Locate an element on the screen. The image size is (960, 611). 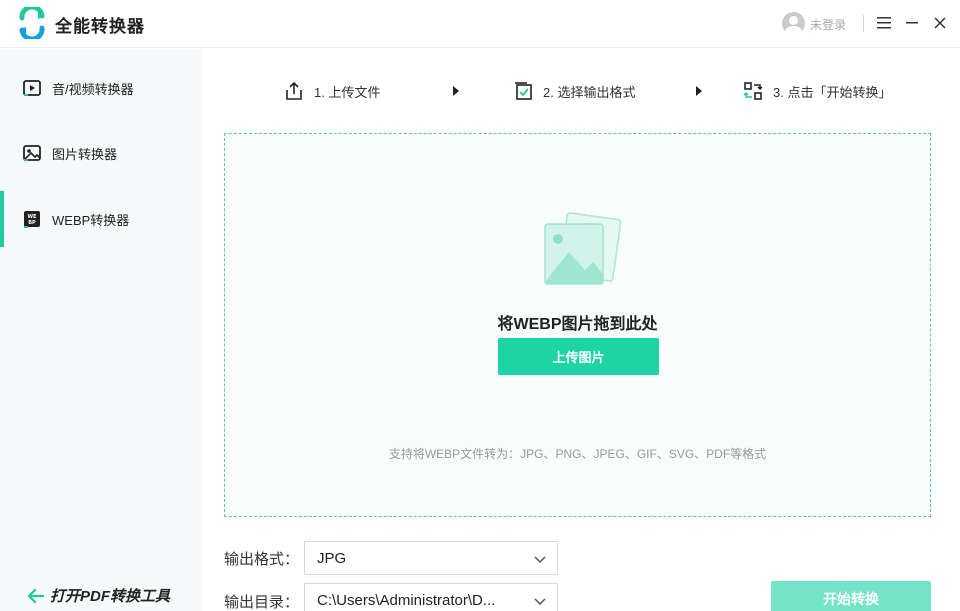
output-format-select: JPG is located at coordinates (431, 558).